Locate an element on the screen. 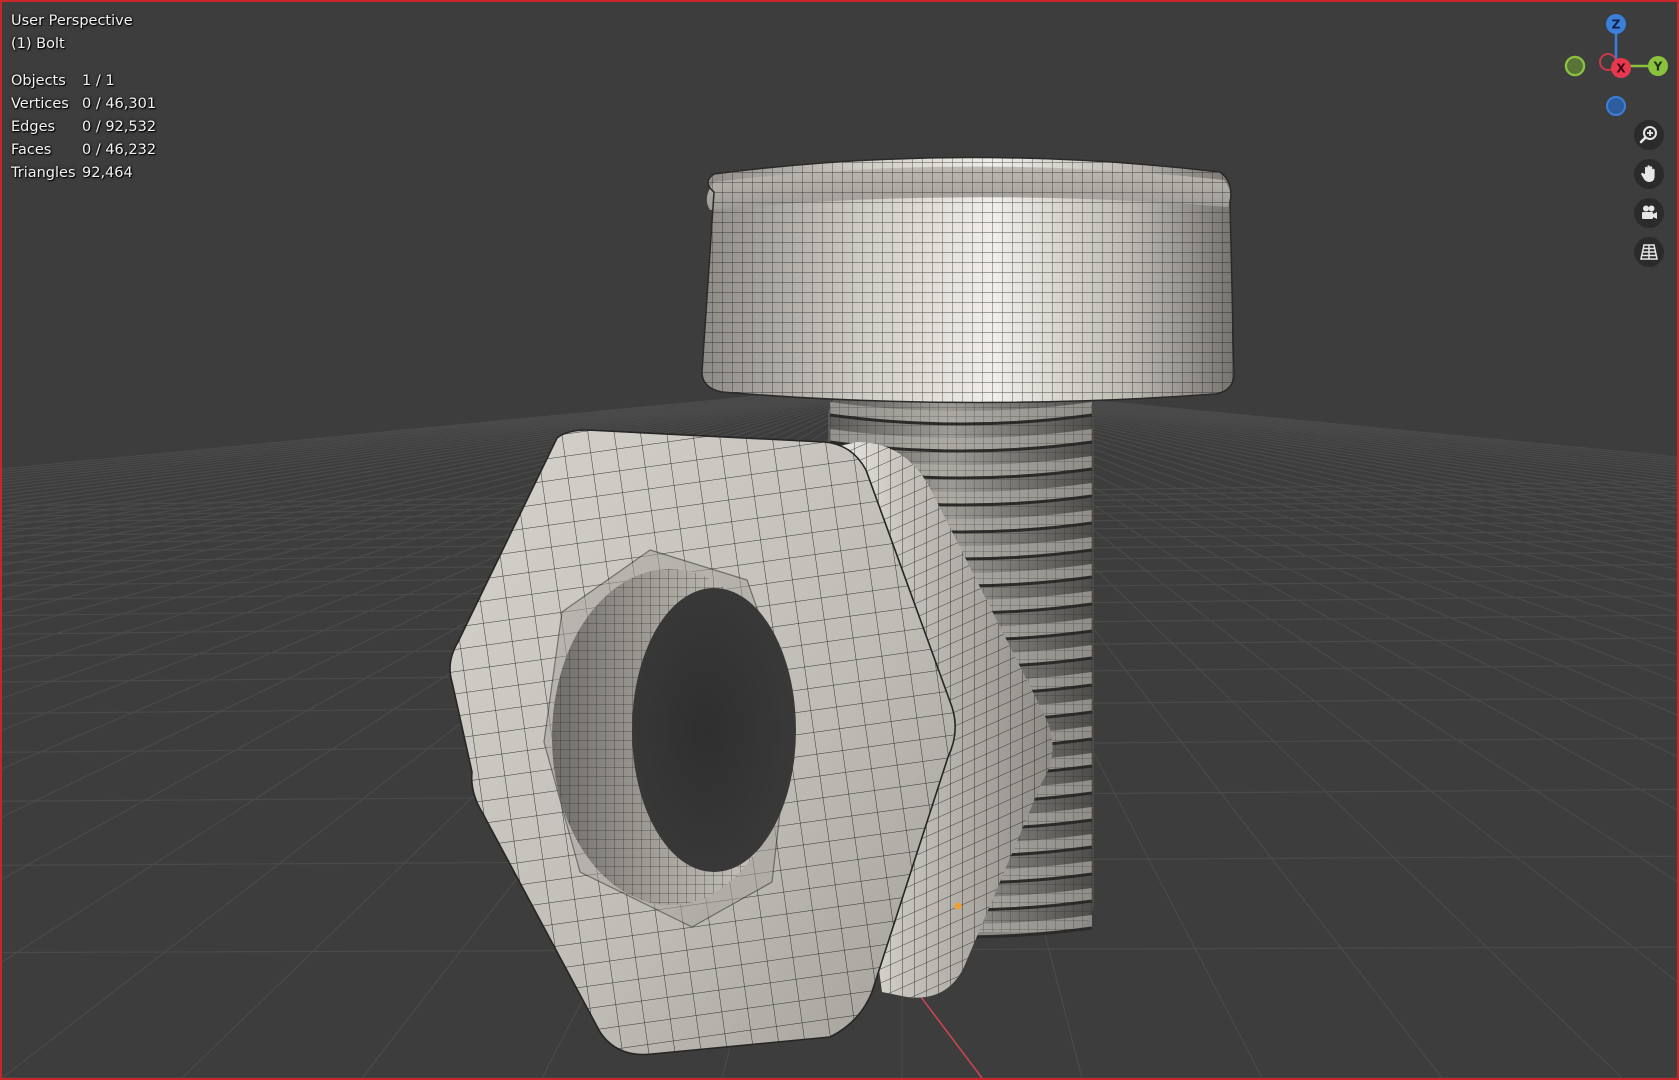 The image size is (1679, 1080). hand-icon is located at coordinates (1648, 173).